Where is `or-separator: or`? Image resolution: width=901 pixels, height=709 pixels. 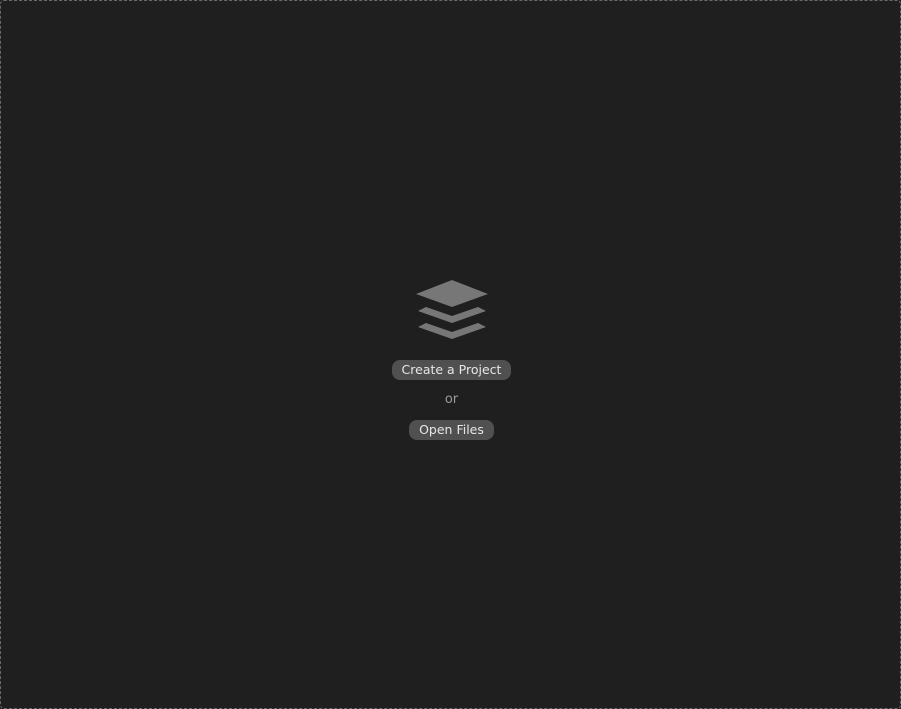
or-separator: or is located at coordinates (451, 399).